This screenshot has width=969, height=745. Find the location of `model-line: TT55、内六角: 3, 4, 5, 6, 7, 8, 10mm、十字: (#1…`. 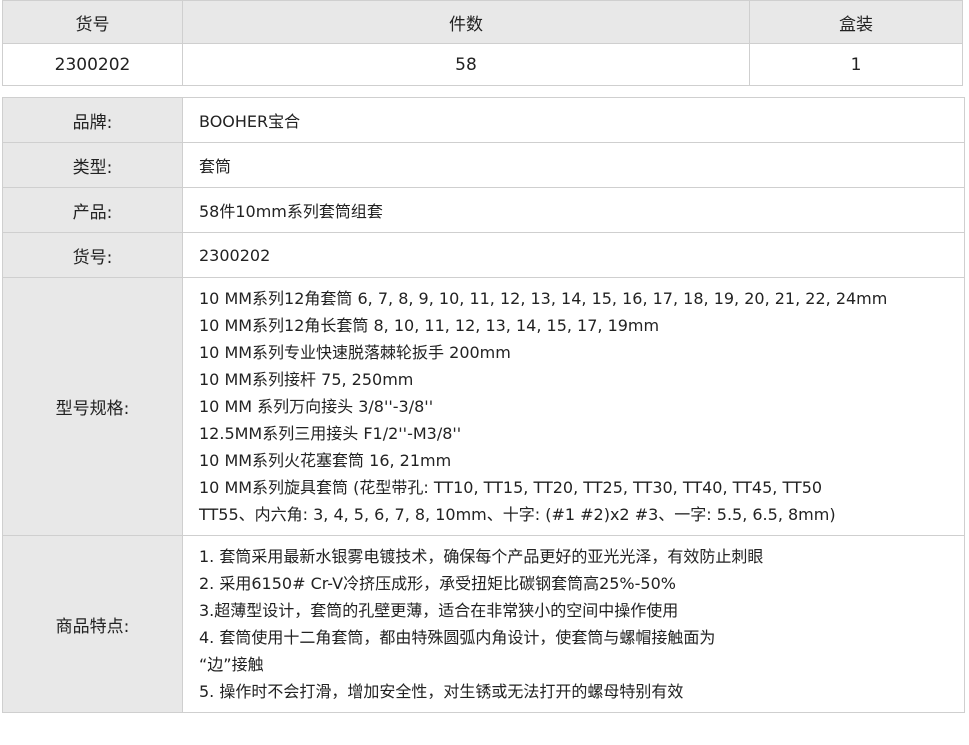

model-line: TT55、内六角: 3, 4, 5, 6, 7, 8, 10mm、十字: (#1… is located at coordinates (517, 514).